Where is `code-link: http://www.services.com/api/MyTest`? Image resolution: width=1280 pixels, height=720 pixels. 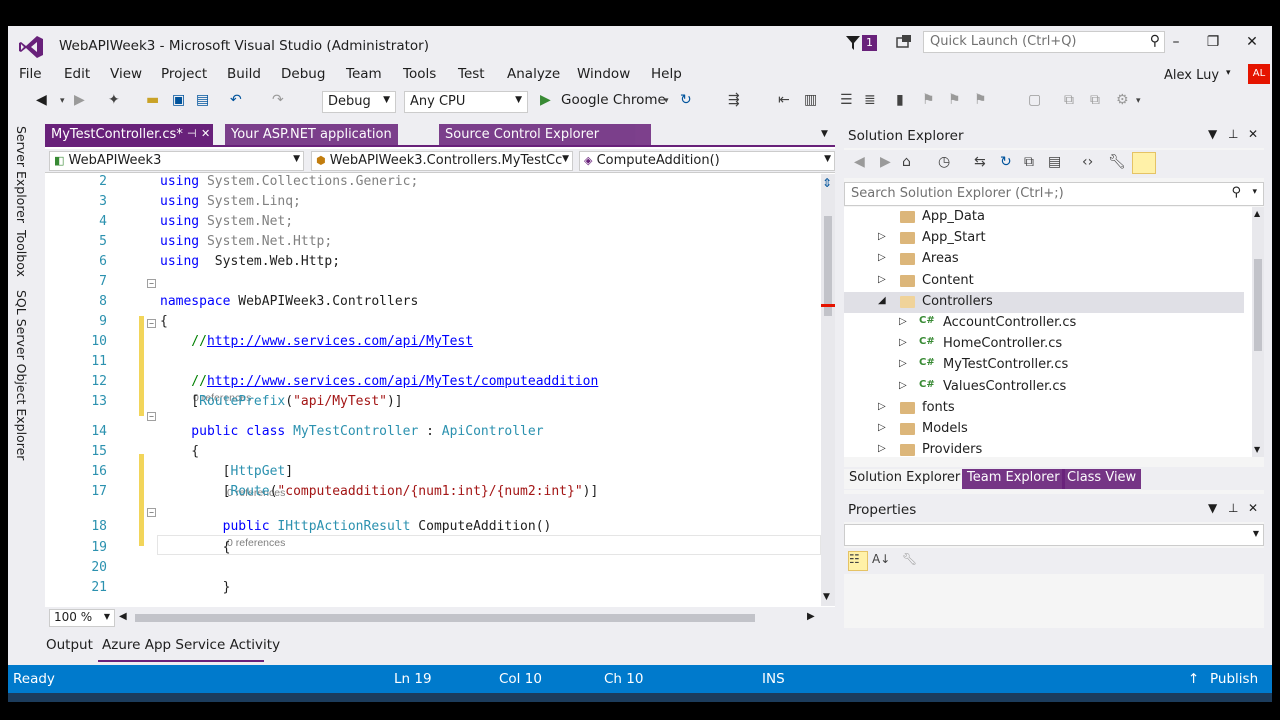 code-link: http://www.services.com/api/MyTest is located at coordinates (340, 341).